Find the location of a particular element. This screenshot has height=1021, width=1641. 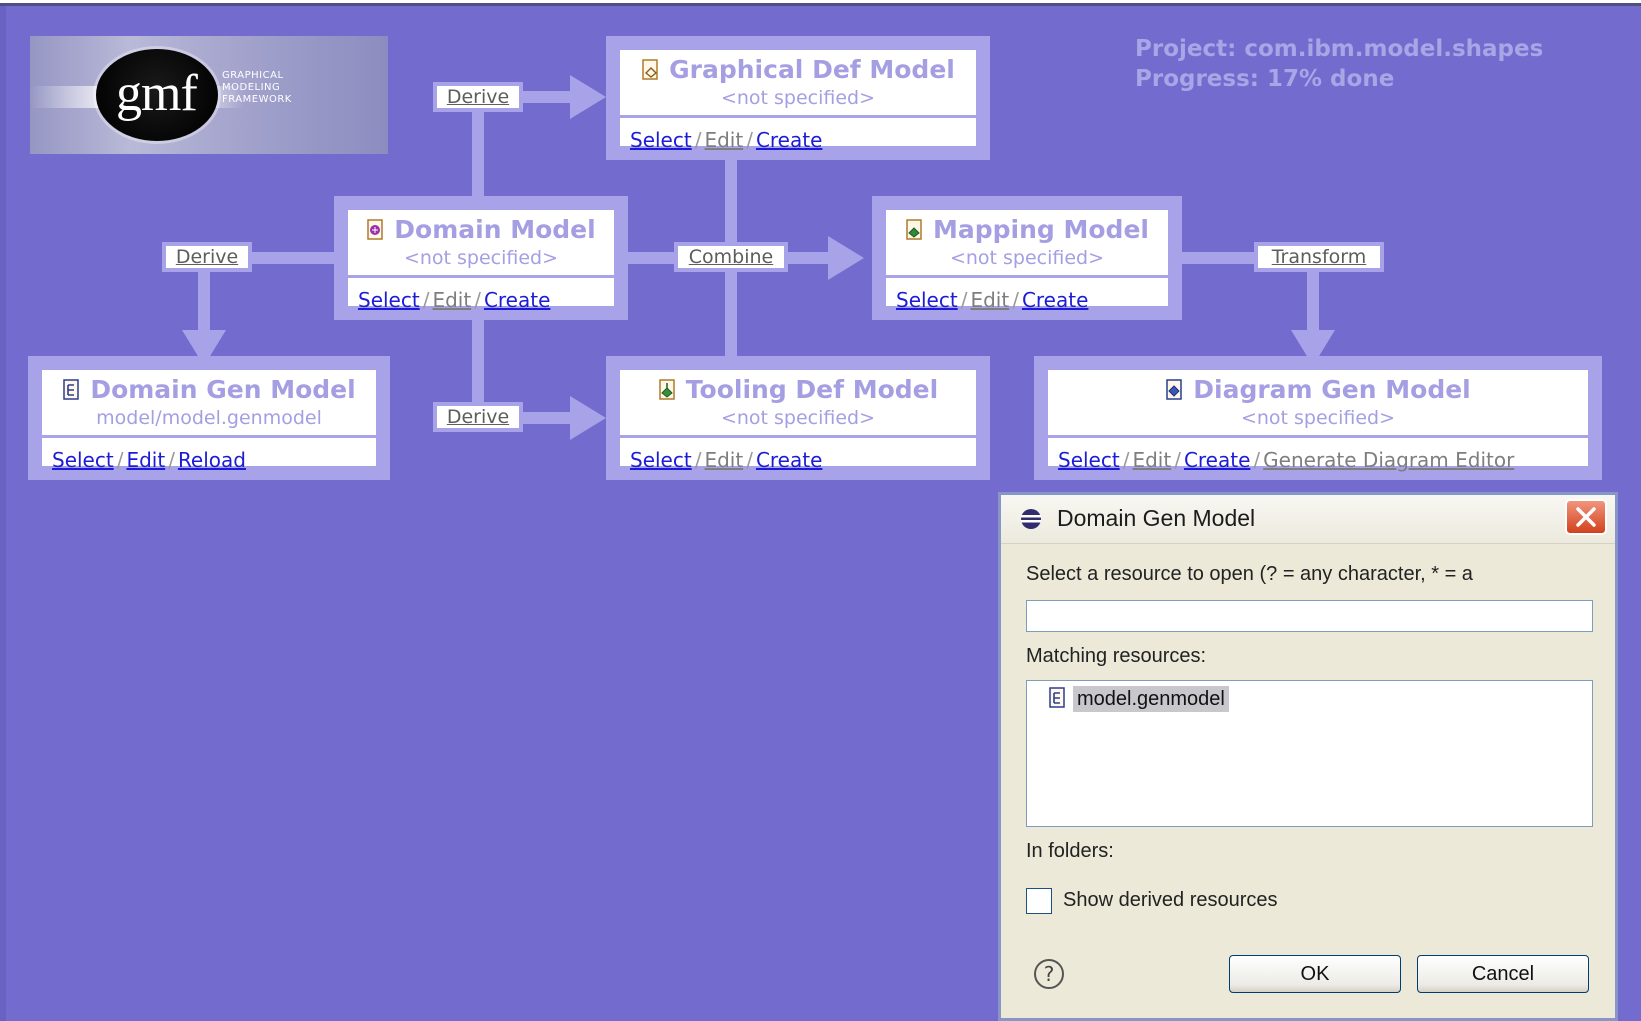

graphical-title: Graphical Def Model is located at coordinates (798, 70).